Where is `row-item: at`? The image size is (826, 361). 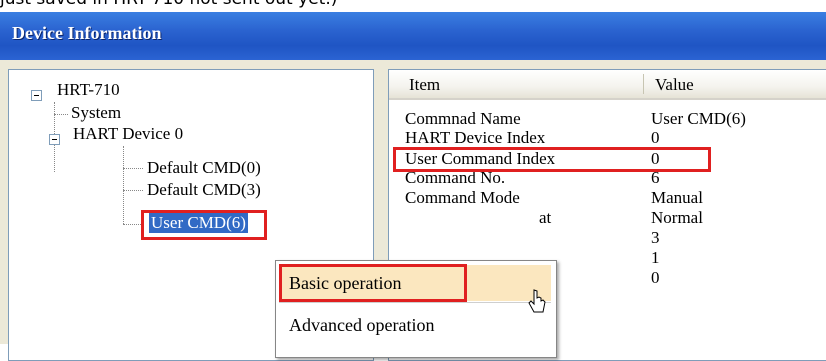 row-item: at is located at coordinates (545, 217).